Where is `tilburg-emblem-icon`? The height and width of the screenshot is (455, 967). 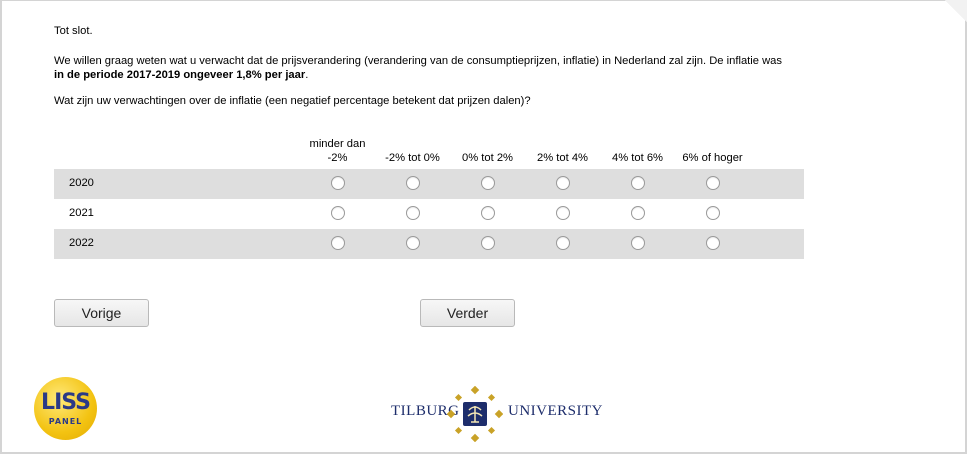 tilburg-emblem-icon is located at coordinates (475, 414).